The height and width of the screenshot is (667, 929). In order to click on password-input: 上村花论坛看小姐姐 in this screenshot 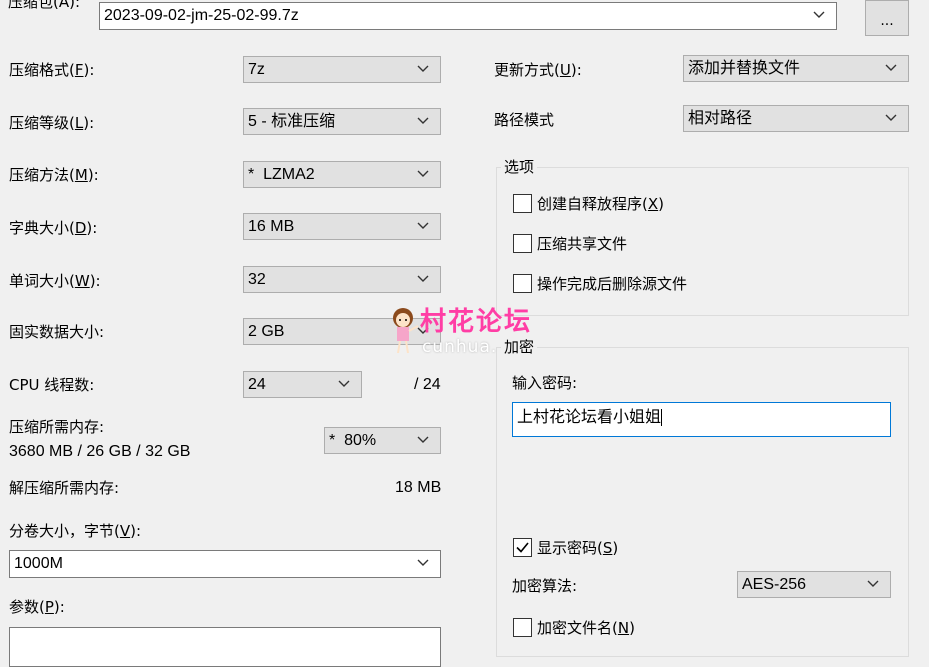, I will do `click(701, 419)`.